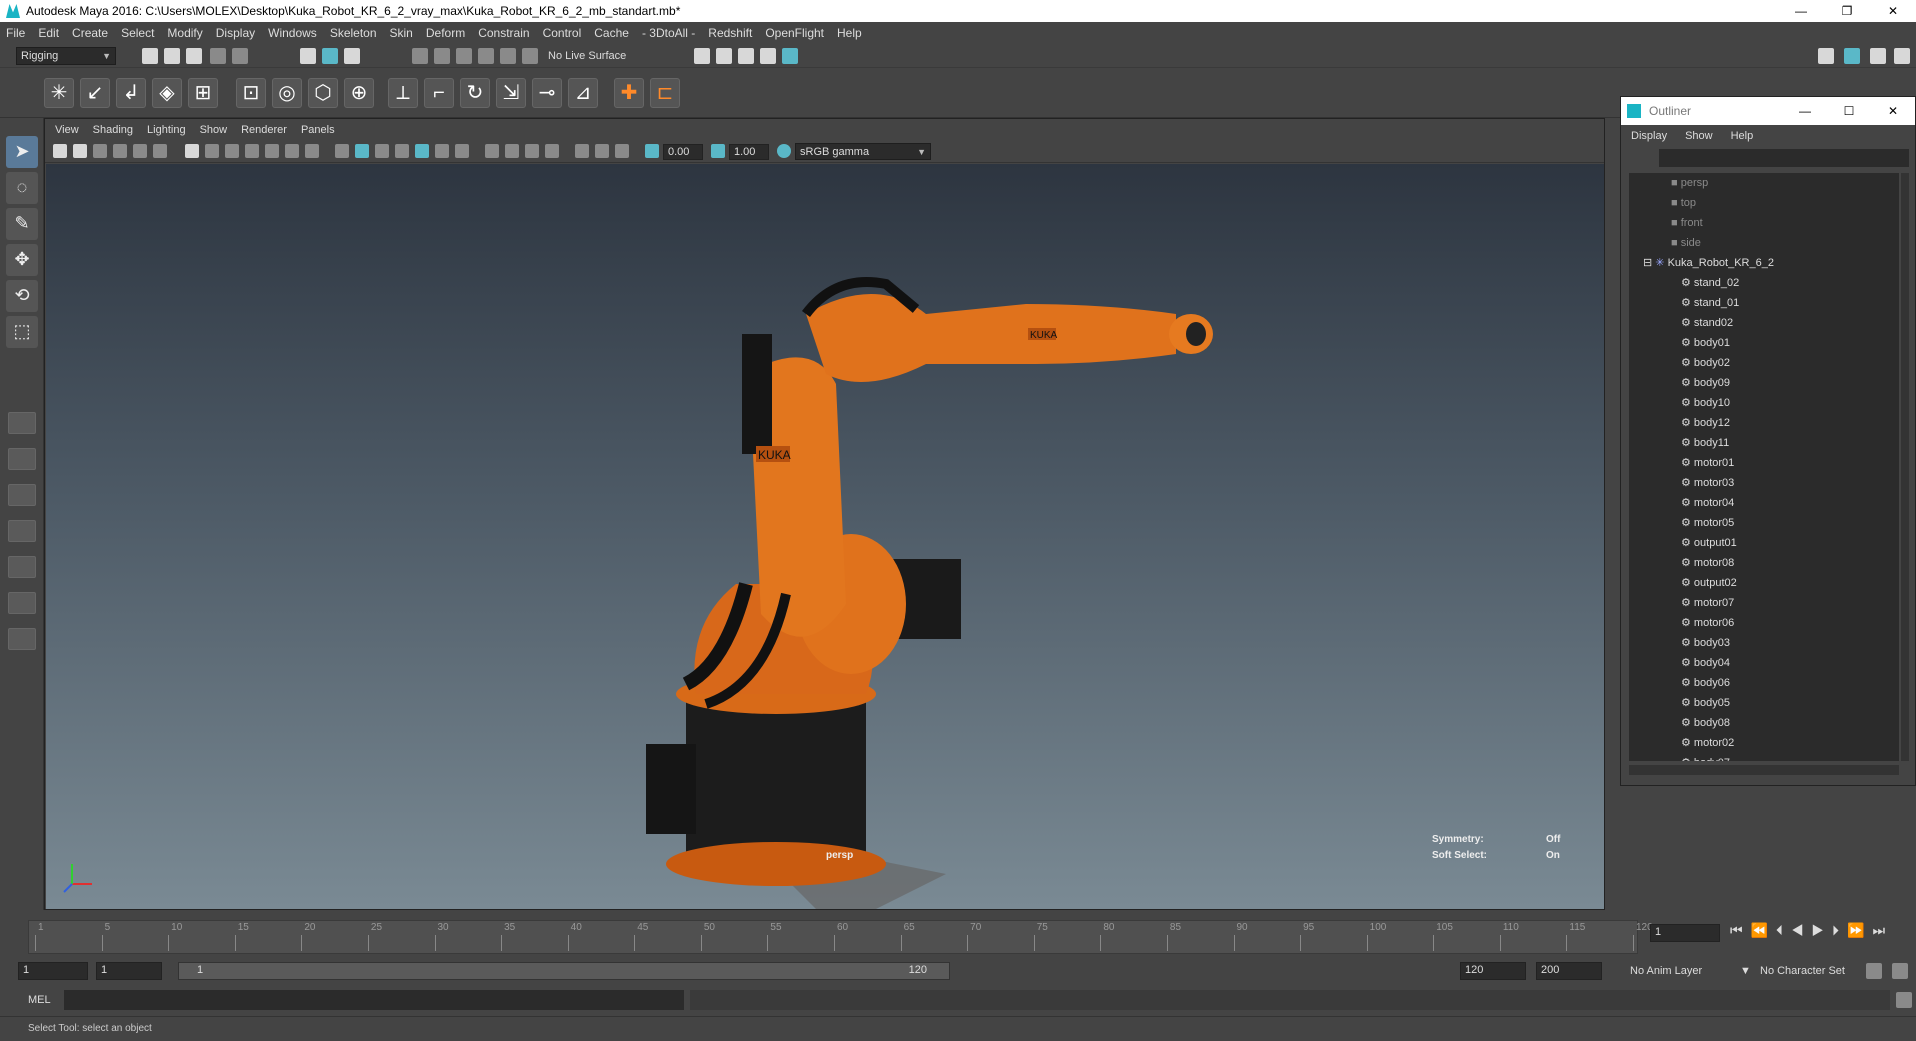 The image size is (1916, 1041). I want to click on snap-grid-icon, so click(420, 56).